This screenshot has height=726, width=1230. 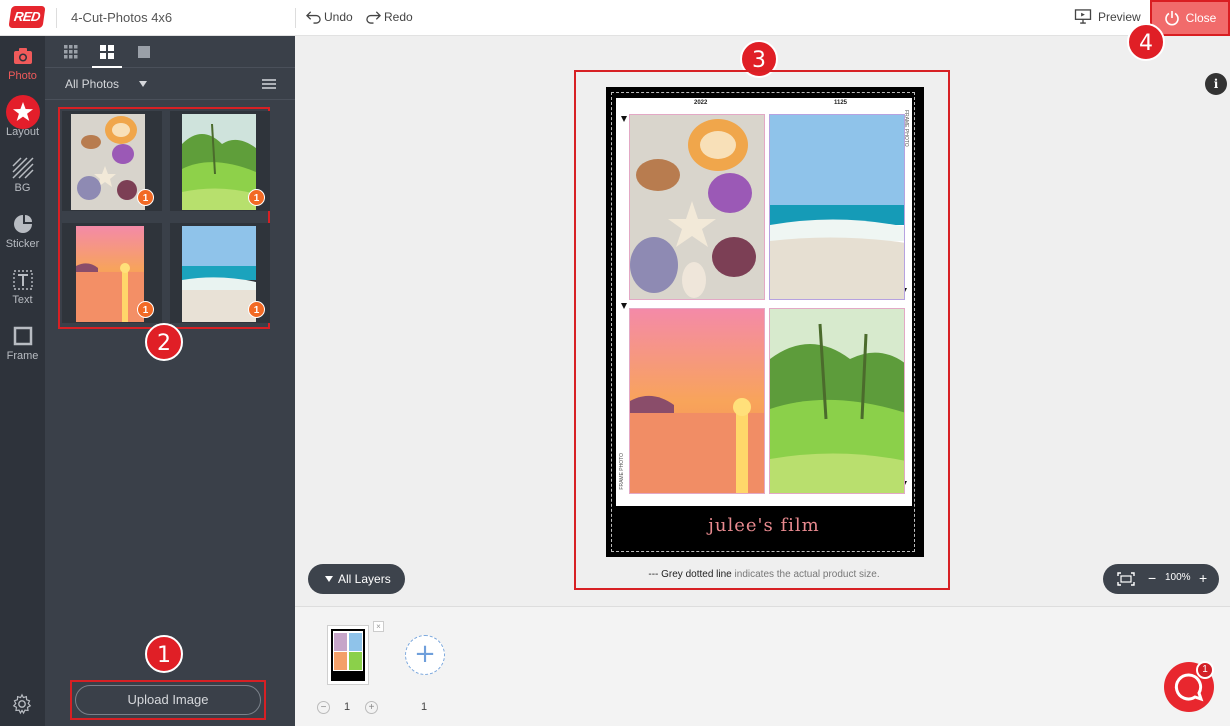 What do you see at coordinates (22, 232) in the screenshot?
I see `rail-item-sticker: Sticker` at bounding box center [22, 232].